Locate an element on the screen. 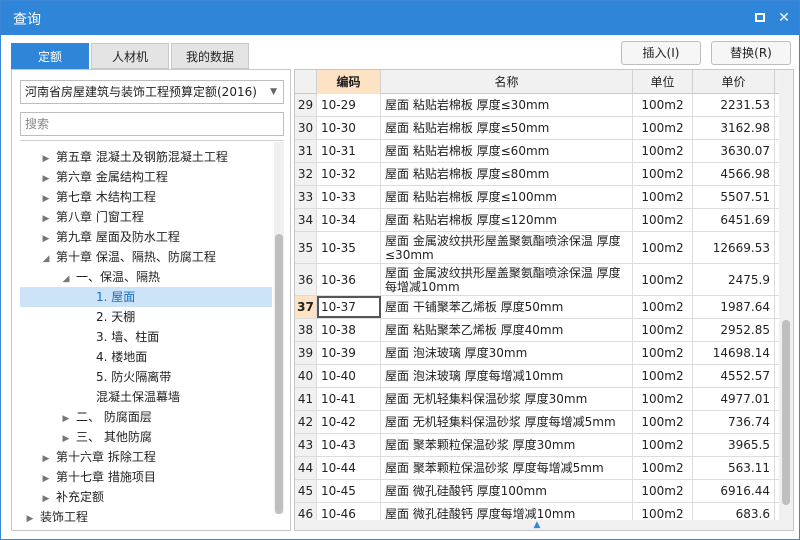  tab-labor-material-machine: 人材机 is located at coordinates (130, 56).